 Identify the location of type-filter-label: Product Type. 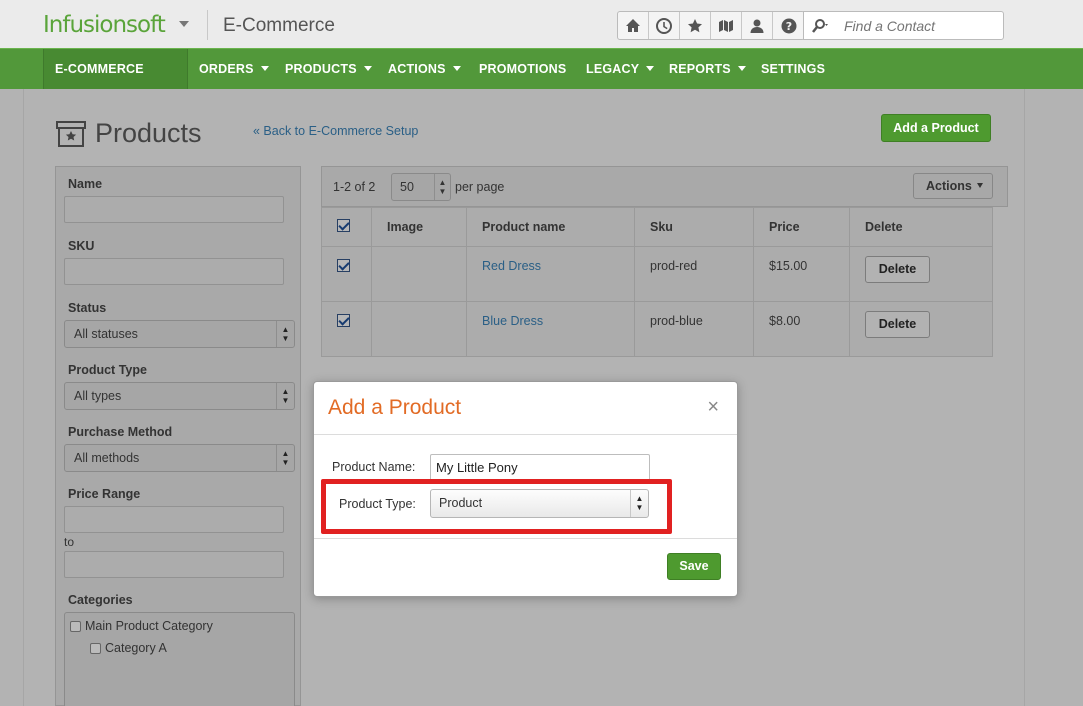
(107, 370).